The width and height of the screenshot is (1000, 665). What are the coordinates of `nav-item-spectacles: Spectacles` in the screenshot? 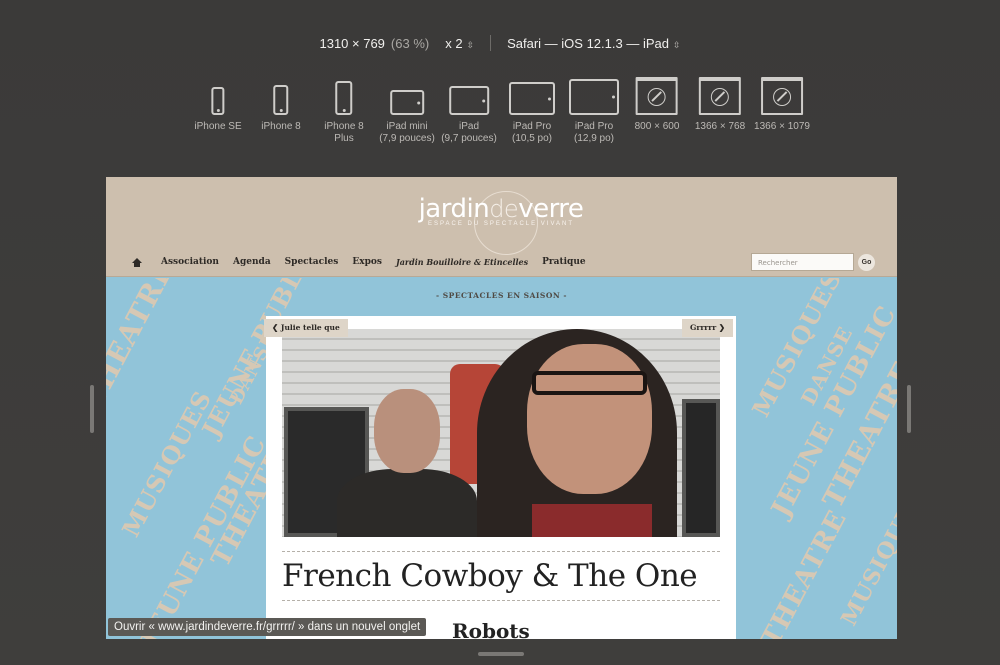 It's located at (312, 262).